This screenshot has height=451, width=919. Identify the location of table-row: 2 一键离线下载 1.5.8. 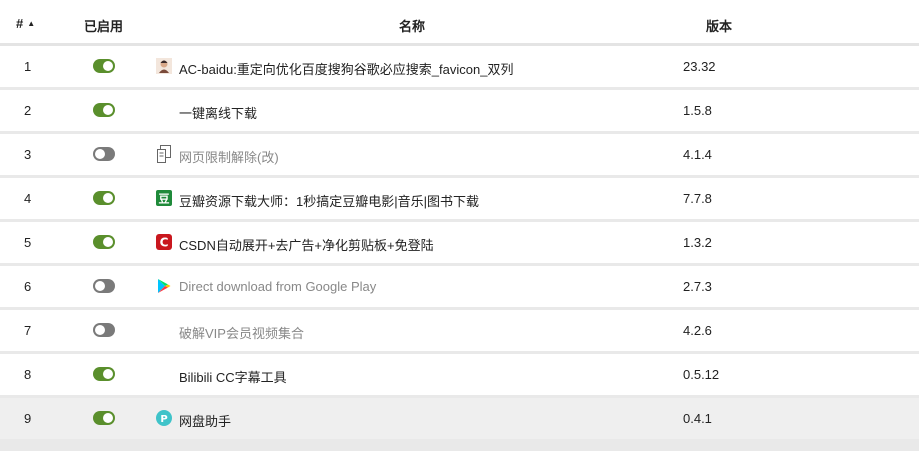
(459, 110).